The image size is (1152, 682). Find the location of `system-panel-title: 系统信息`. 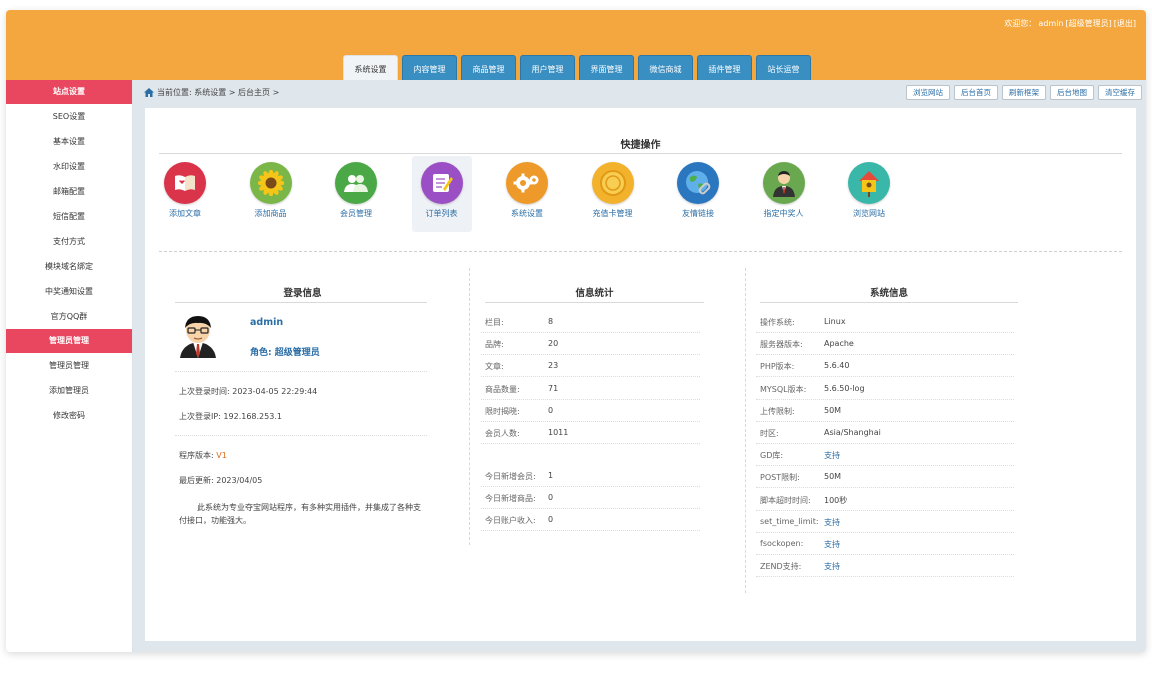

system-panel-title: 系统信息 is located at coordinates (888, 293).